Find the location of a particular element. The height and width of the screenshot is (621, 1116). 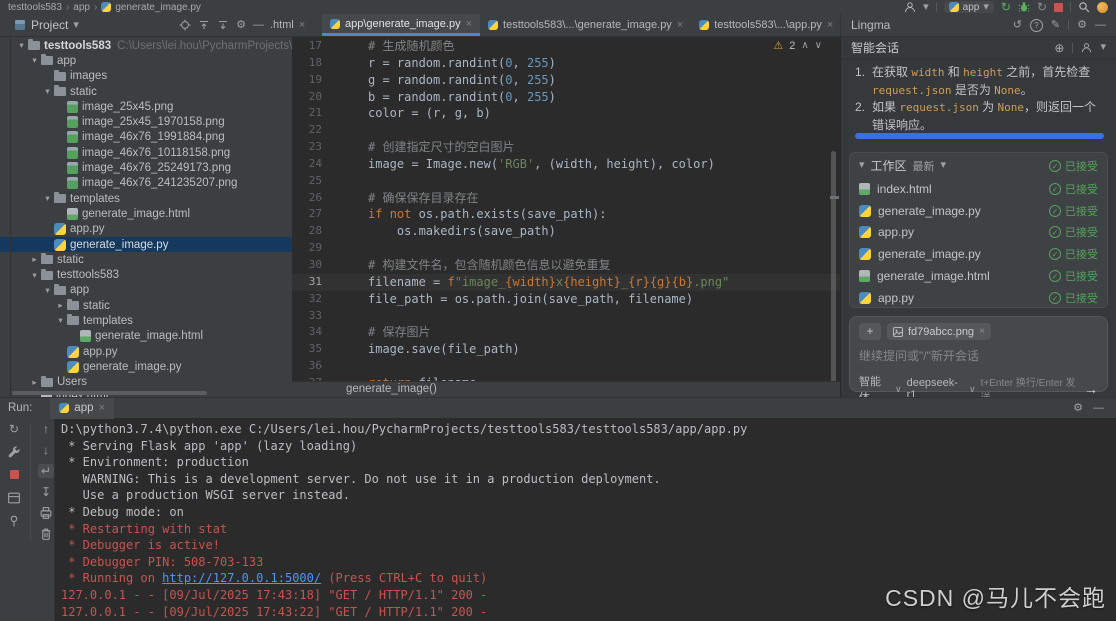

help-icon: ? is located at coordinates (1036, 25).